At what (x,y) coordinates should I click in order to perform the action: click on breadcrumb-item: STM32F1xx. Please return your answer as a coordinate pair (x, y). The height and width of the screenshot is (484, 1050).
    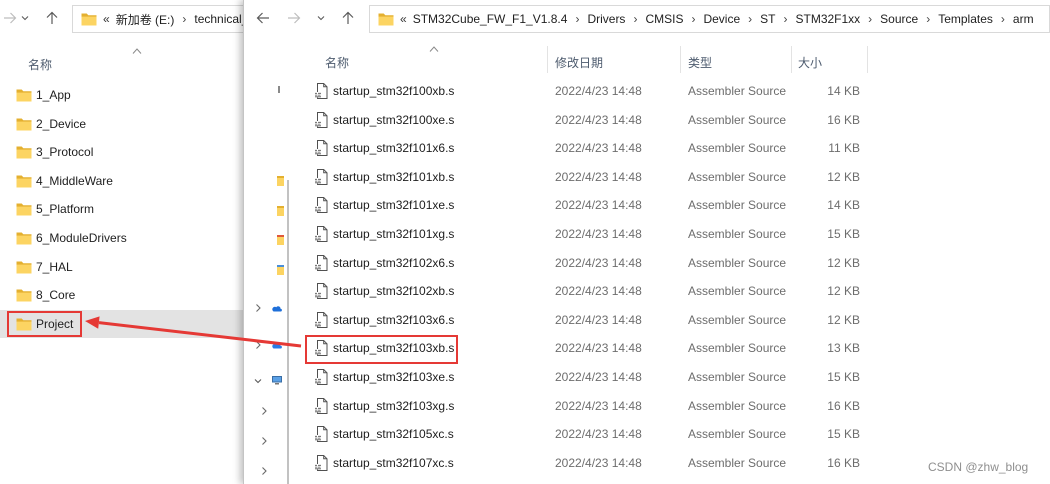
    Looking at the image, I should click on (827, 19).